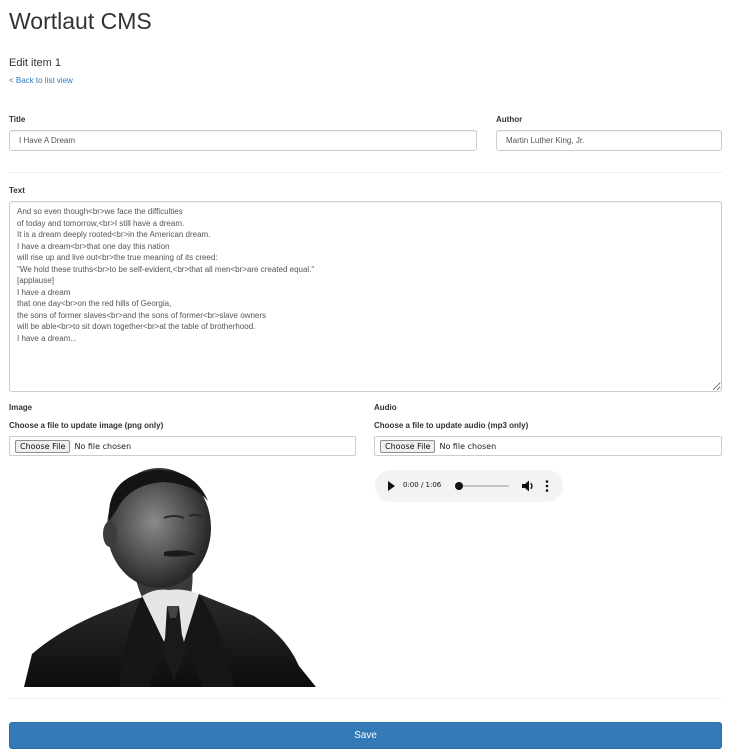 This screenshot has width=732, height=756. What do you see at coordinates (468, 446) in the screenshot?
I see `audio-file-status: No file chosen` at bounding box center [468, 446].